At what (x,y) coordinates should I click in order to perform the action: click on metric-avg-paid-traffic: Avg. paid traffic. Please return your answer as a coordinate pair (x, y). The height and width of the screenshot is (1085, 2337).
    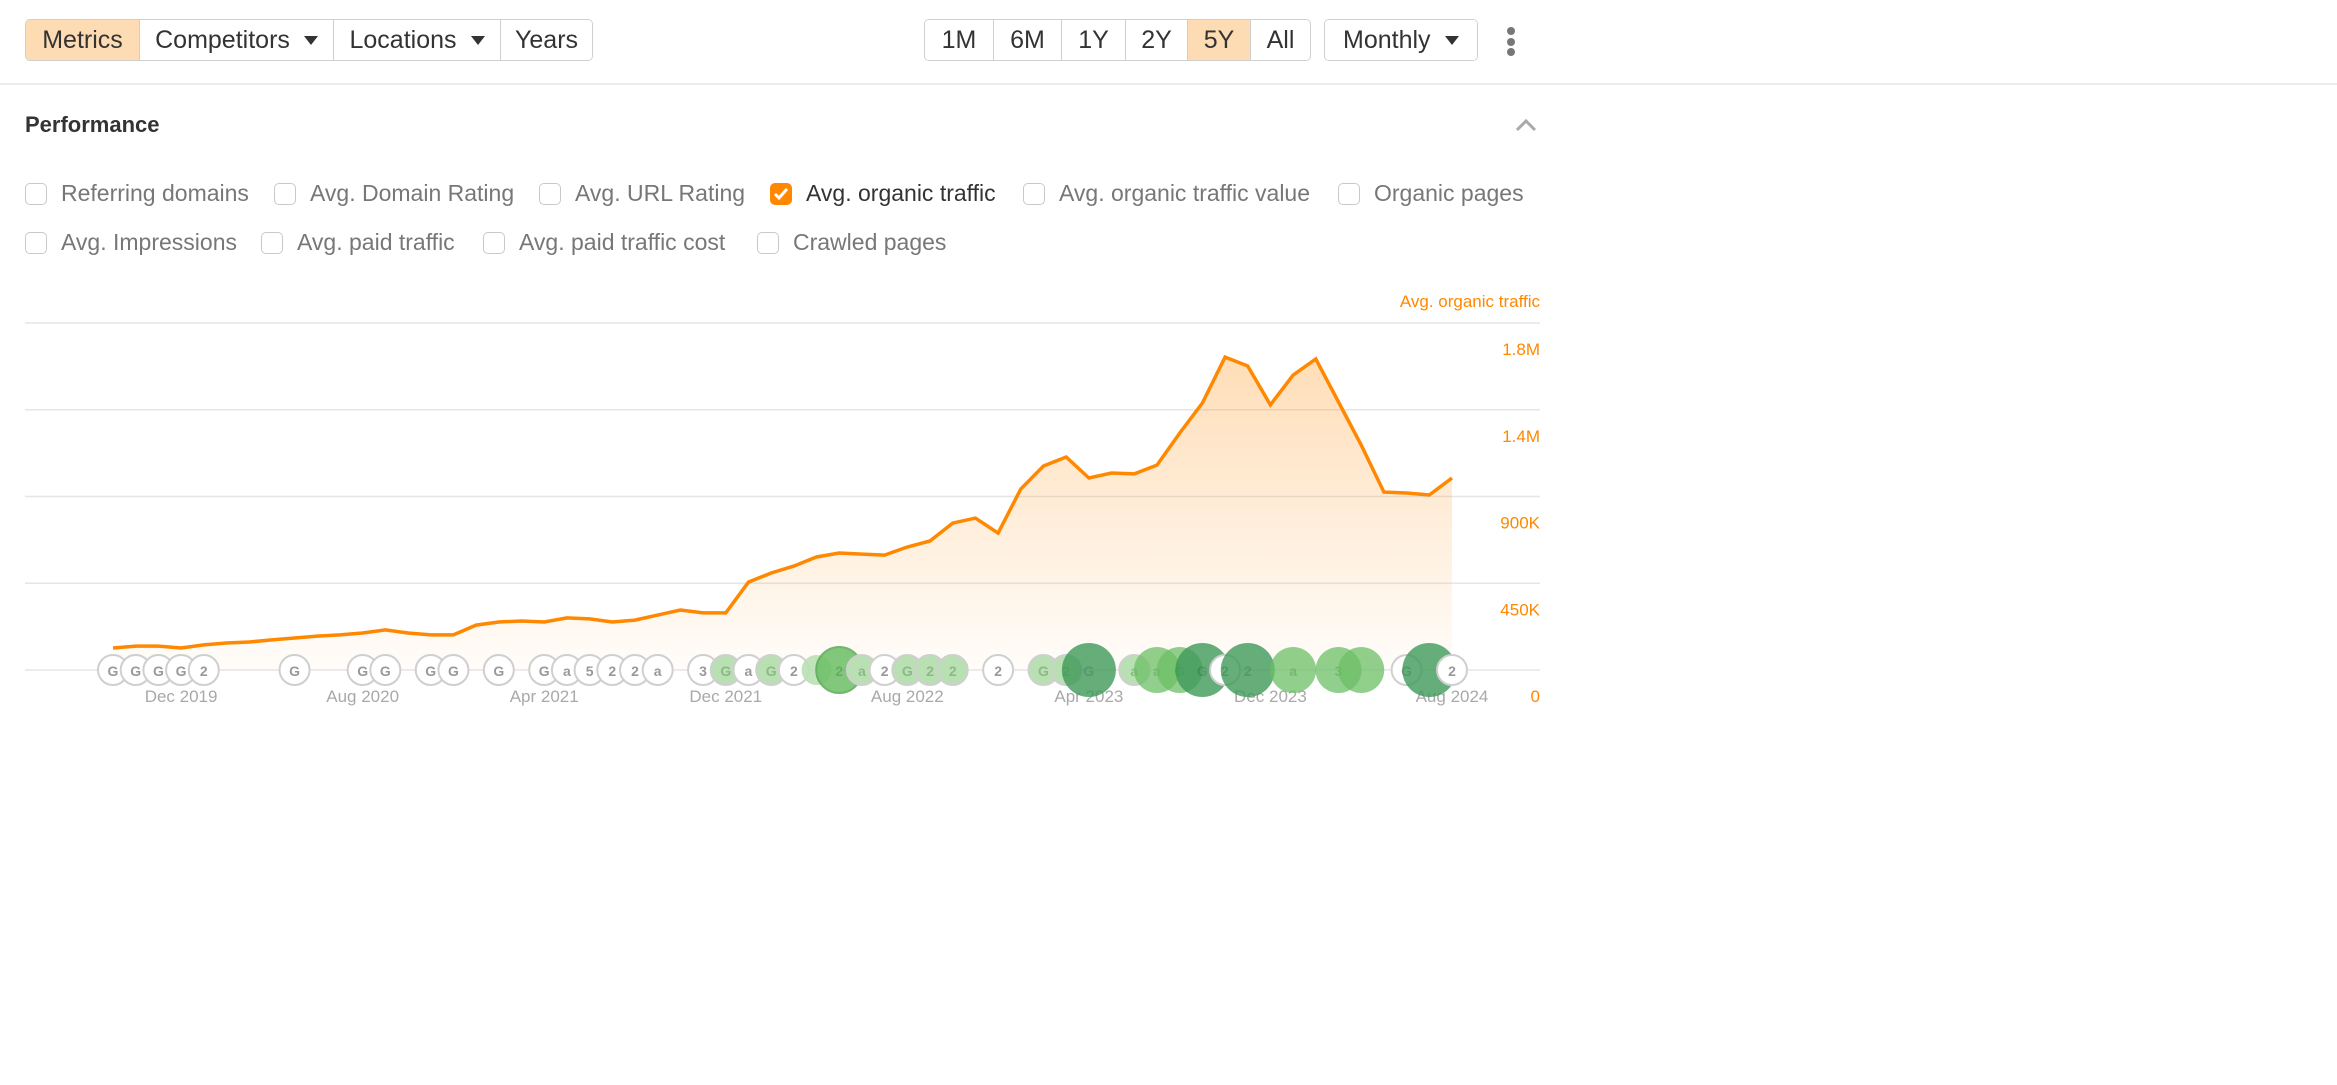
    Looking at the image, I should click on (358, 242).